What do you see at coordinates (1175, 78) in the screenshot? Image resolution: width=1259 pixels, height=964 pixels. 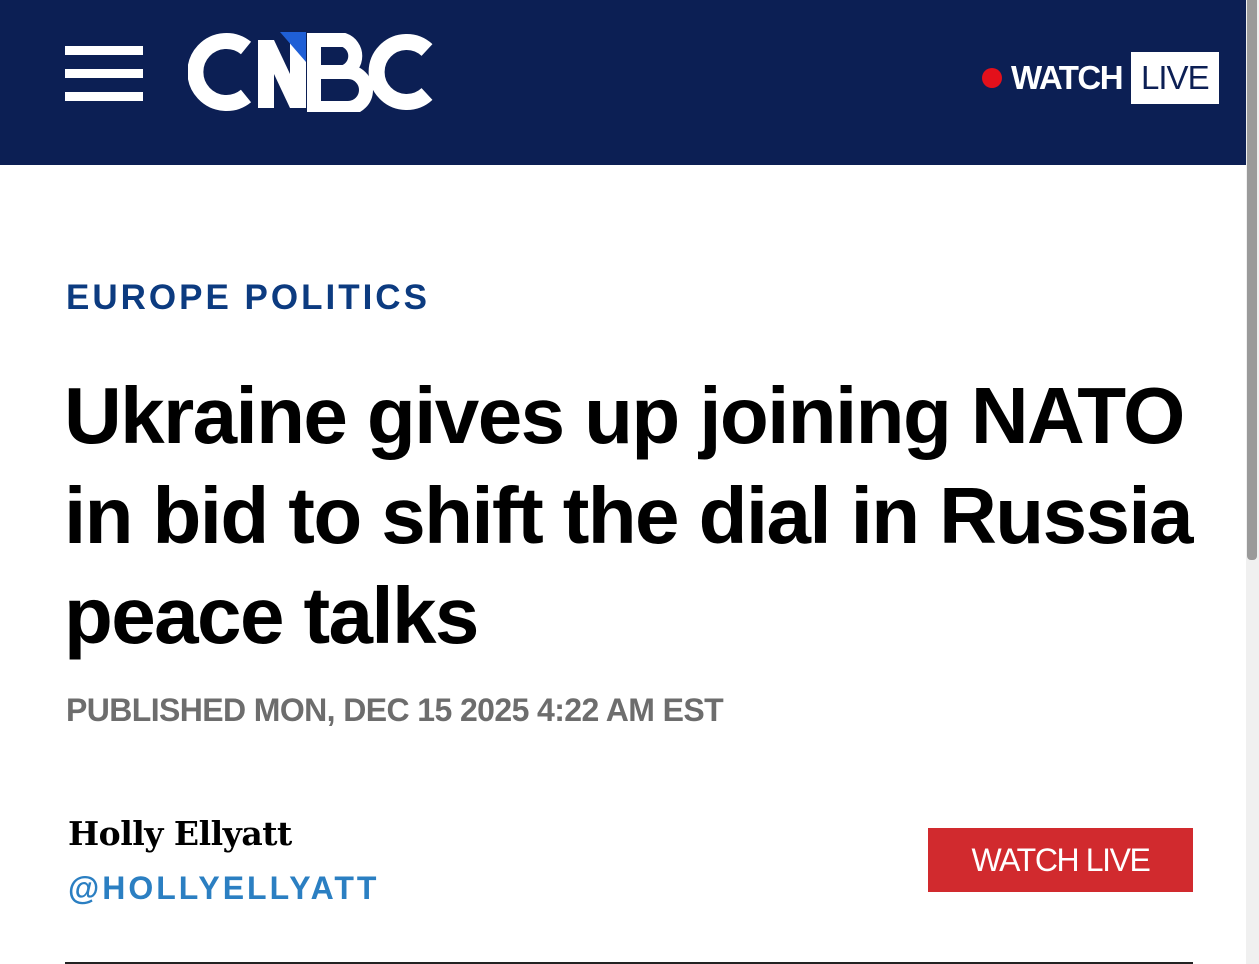 I see `live-badge: LIVE` at bounding box center [1175, 78].